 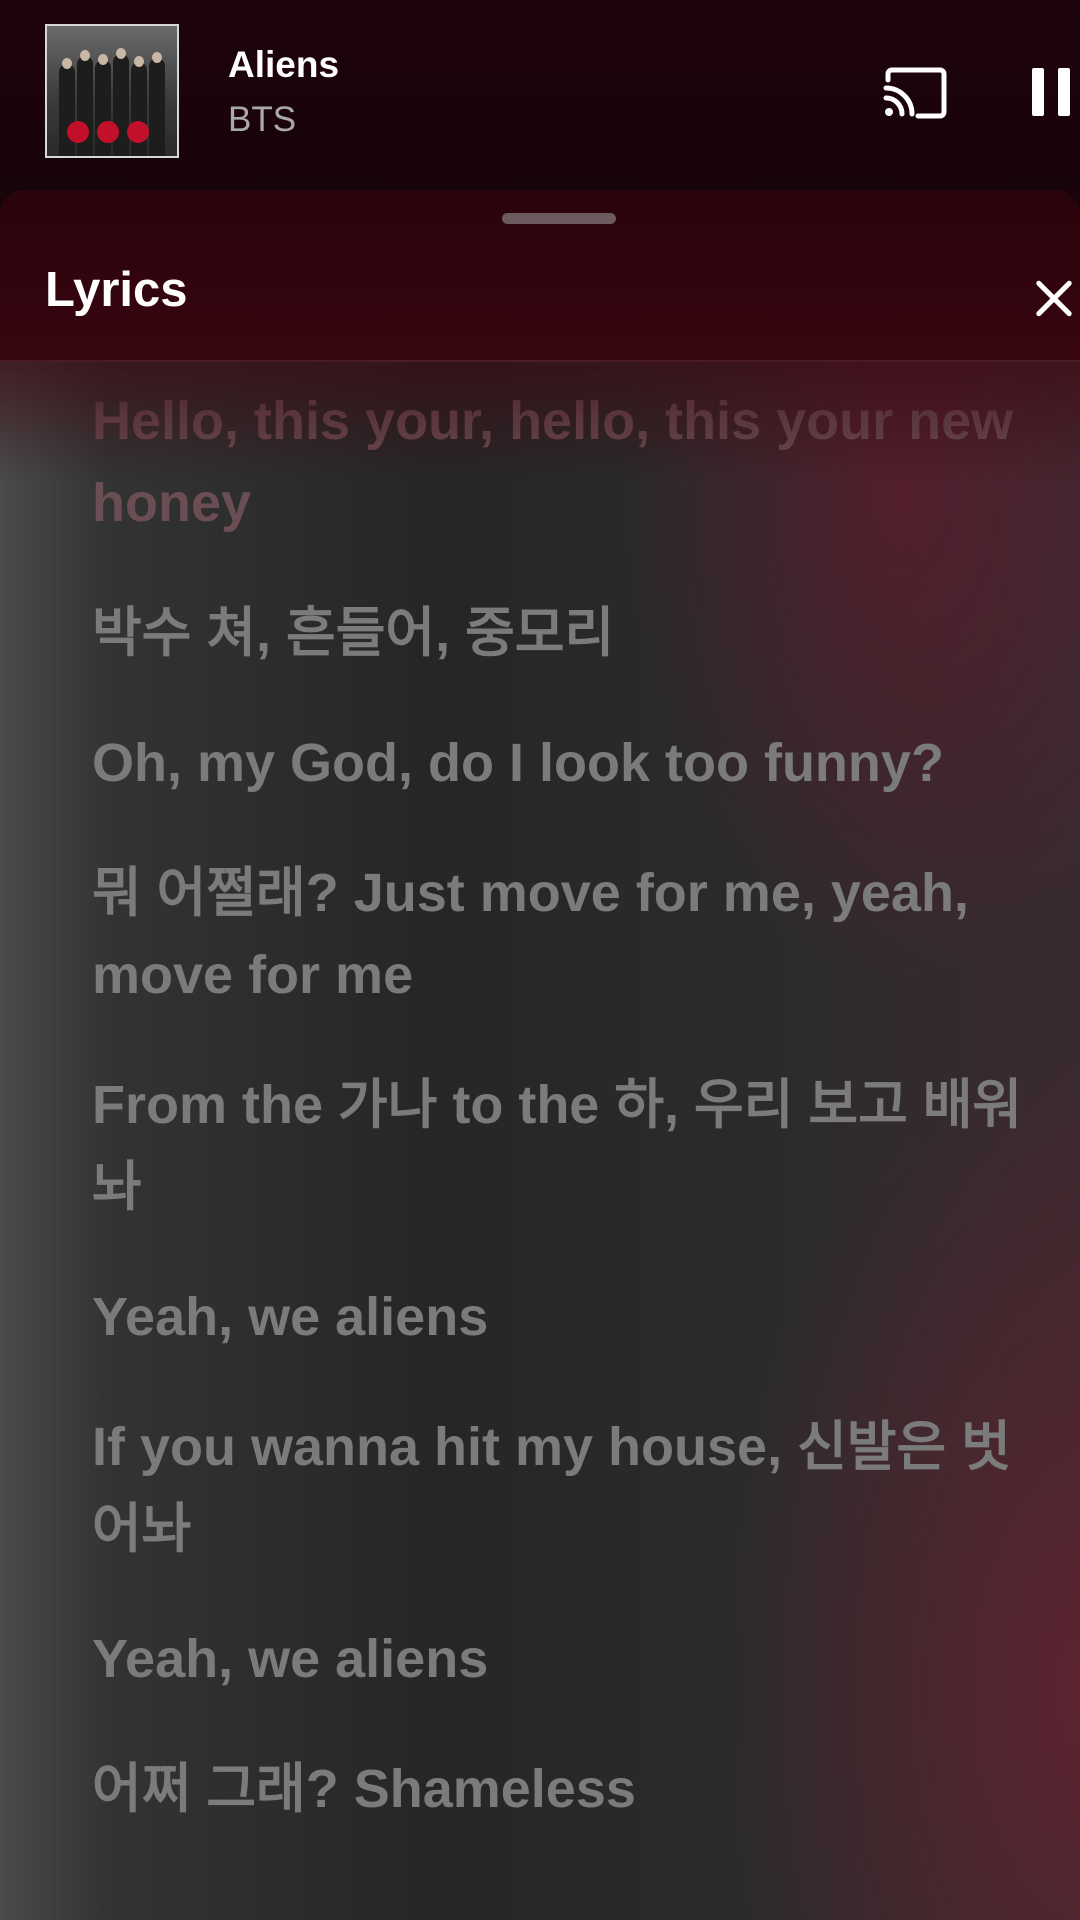 I want to click on track-title: Aliens, so click(x=283, y=65).